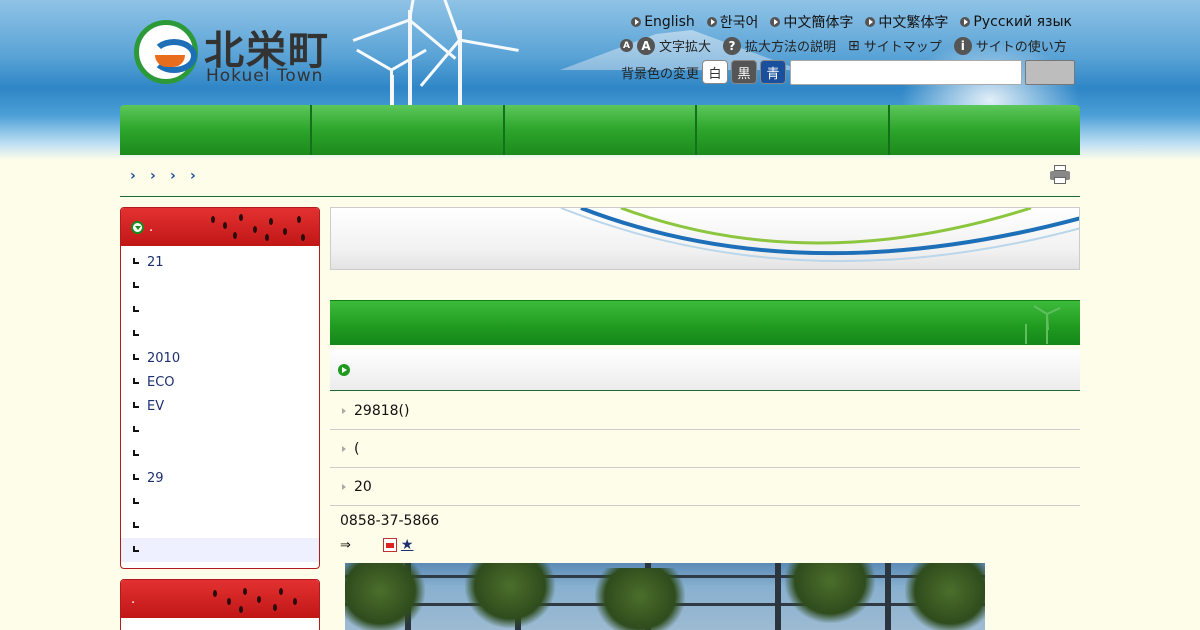  I want to click on news-item: (, so click(705, 449).